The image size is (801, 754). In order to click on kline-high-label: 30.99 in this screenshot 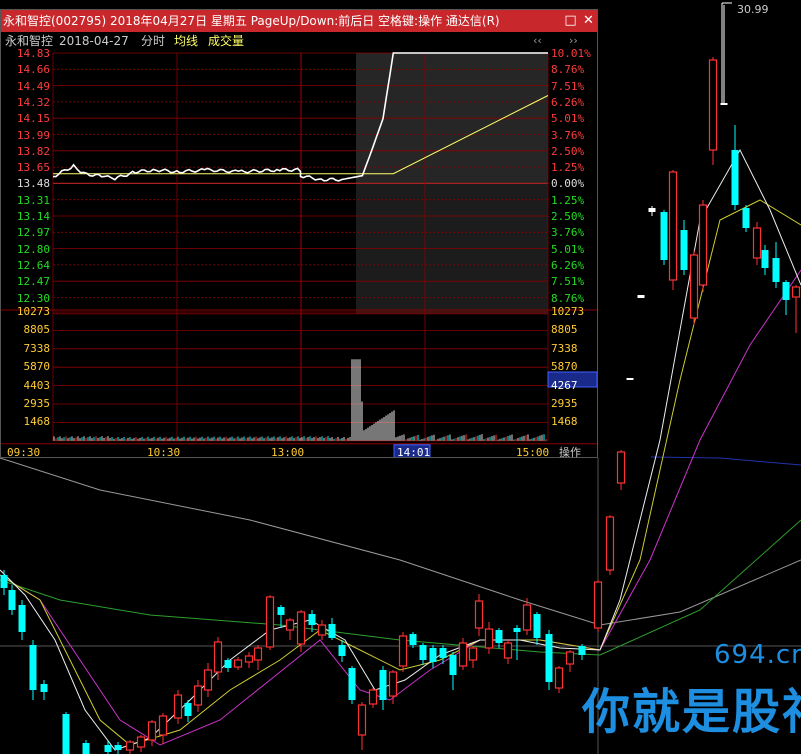, I will do `click(753, 9)`.